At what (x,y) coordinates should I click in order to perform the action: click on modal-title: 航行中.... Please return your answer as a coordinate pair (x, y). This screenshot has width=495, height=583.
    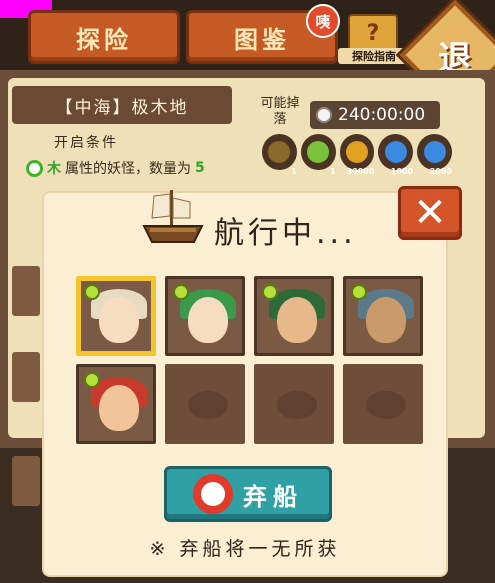
    Looking at the image, I should click on (285, 233).